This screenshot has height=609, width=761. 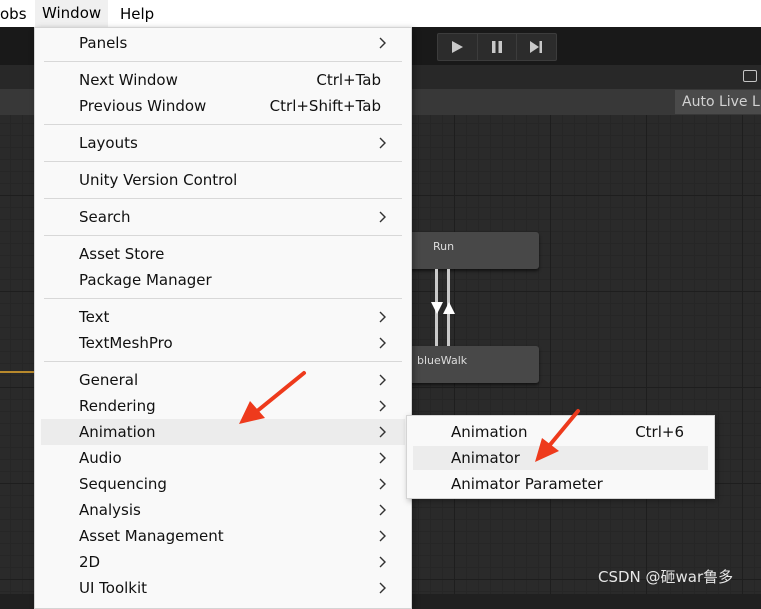 I want to click on auto-live-link-toggle: Auto Live L, so click(x=718, y=102).